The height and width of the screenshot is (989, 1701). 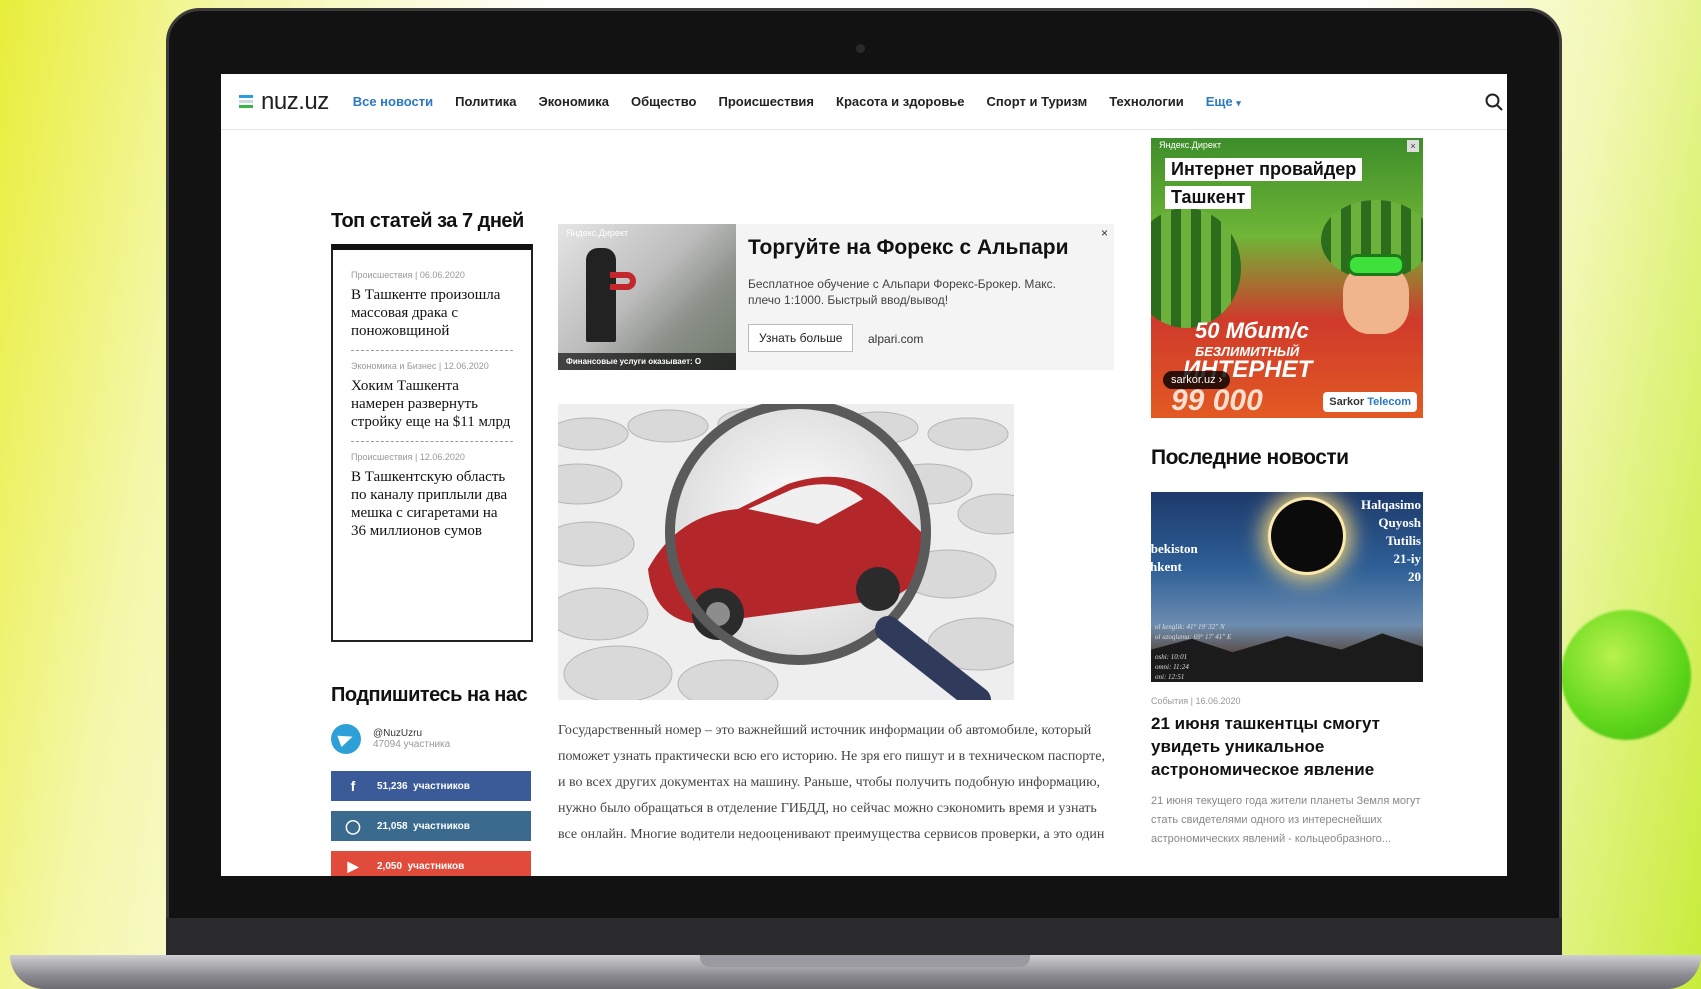 I want to click on nav-politics: Политика, so click(x=485, y=101).